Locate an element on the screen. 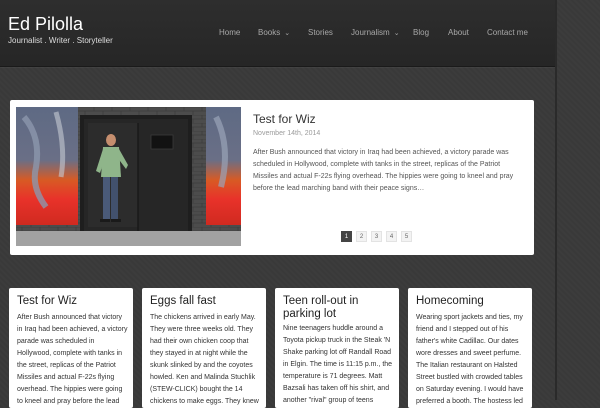  page-button-1: 1 is located at coordinates (346, 236).